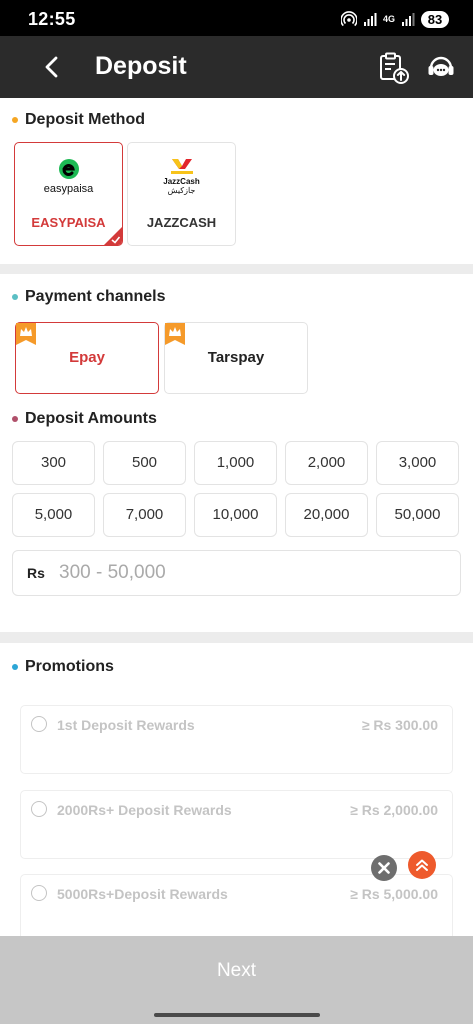  What do you see at coordinates (113, 236) in the screenshot?
I see `selected-check-icon` at bounding box center [113, 236].